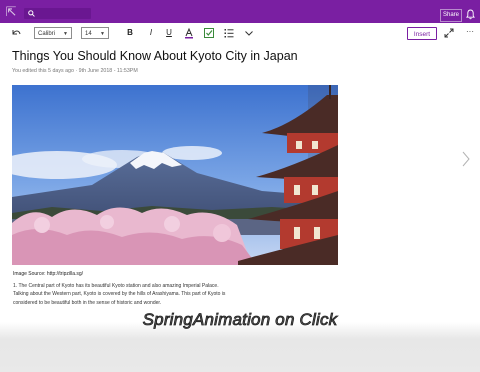 This screenshot has height=372, width=480. I want to click on font-name-value: Calibri, so click(47, 34).